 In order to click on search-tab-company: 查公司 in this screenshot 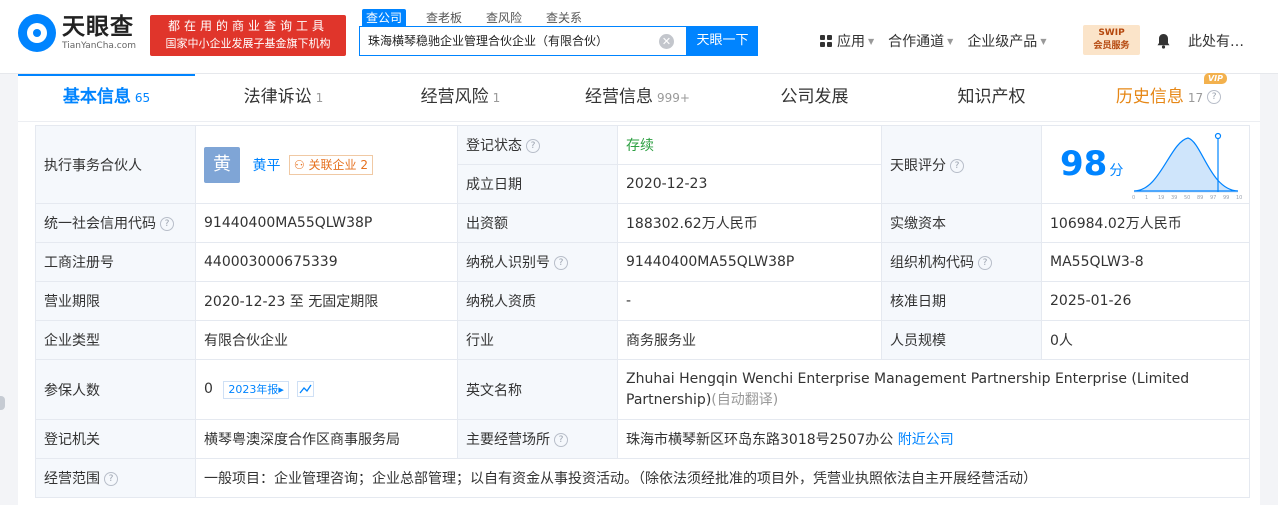, I will do `click(384, 18)`.